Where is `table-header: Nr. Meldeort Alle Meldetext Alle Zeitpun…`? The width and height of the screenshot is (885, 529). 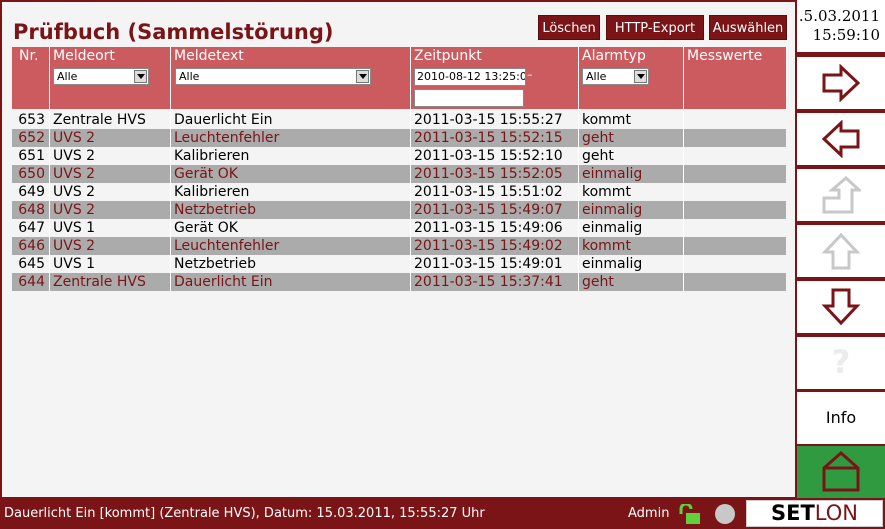
table-header: Nr. Meldeort Alle Meldetext Alle Zeitpun… is located at coordinates (399, 78).